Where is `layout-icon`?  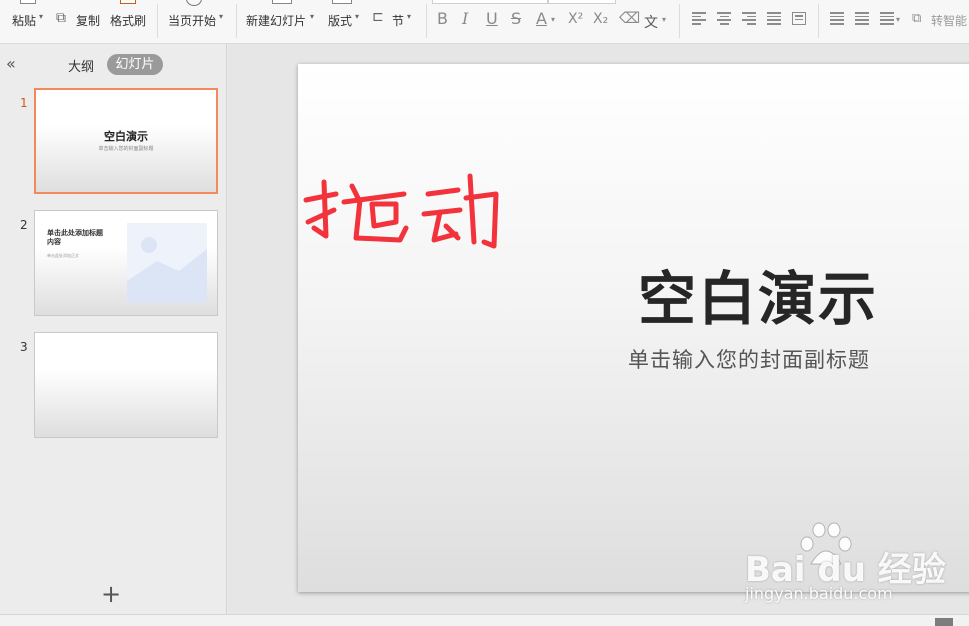
layout-icon is located at coordinates (342, 2).